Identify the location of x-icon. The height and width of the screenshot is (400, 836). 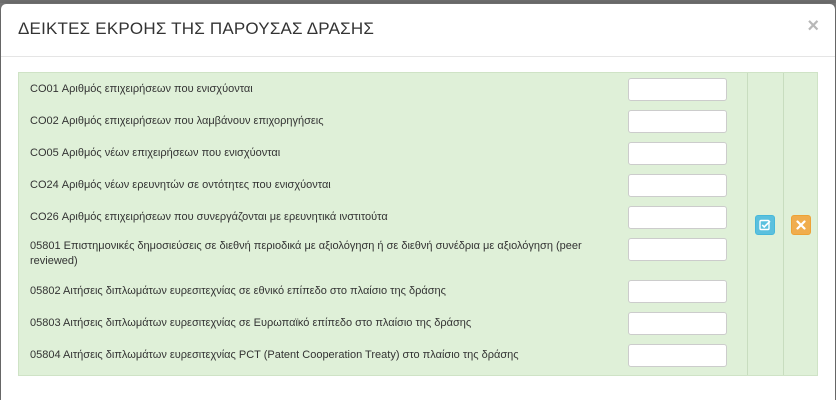
(801, 225).